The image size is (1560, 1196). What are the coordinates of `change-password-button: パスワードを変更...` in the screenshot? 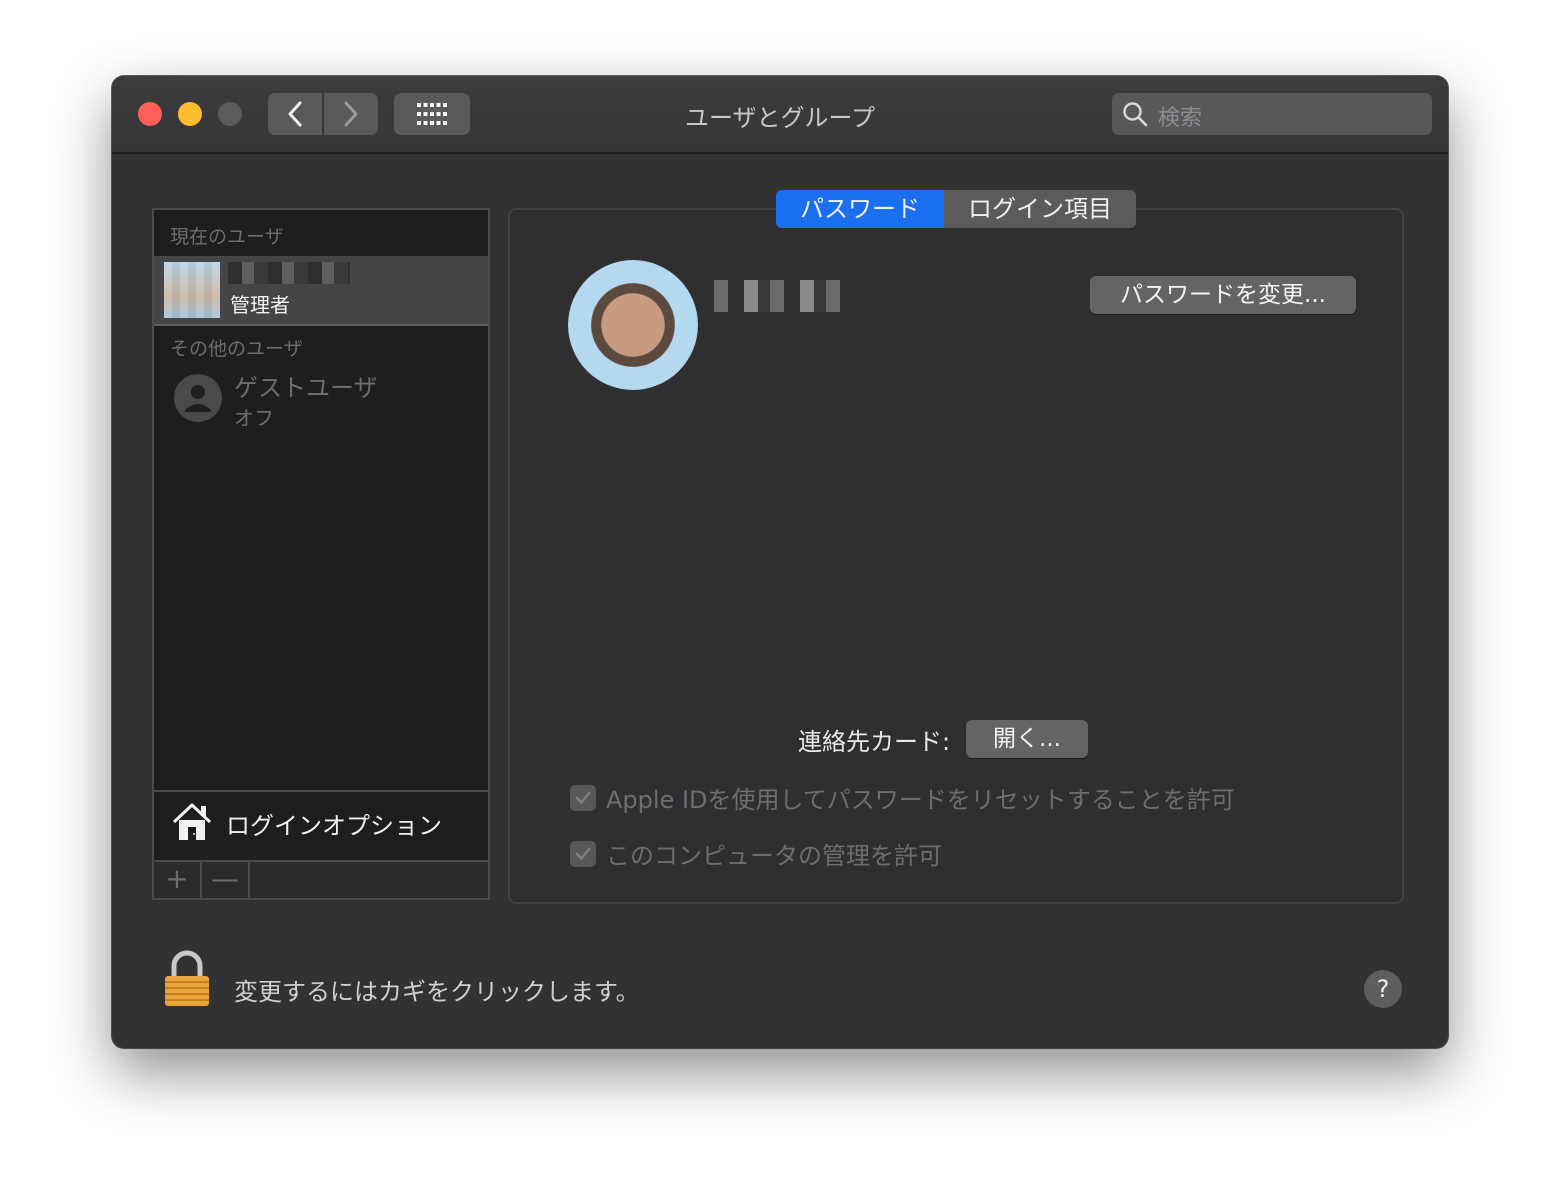 It's located at (1223, 295).